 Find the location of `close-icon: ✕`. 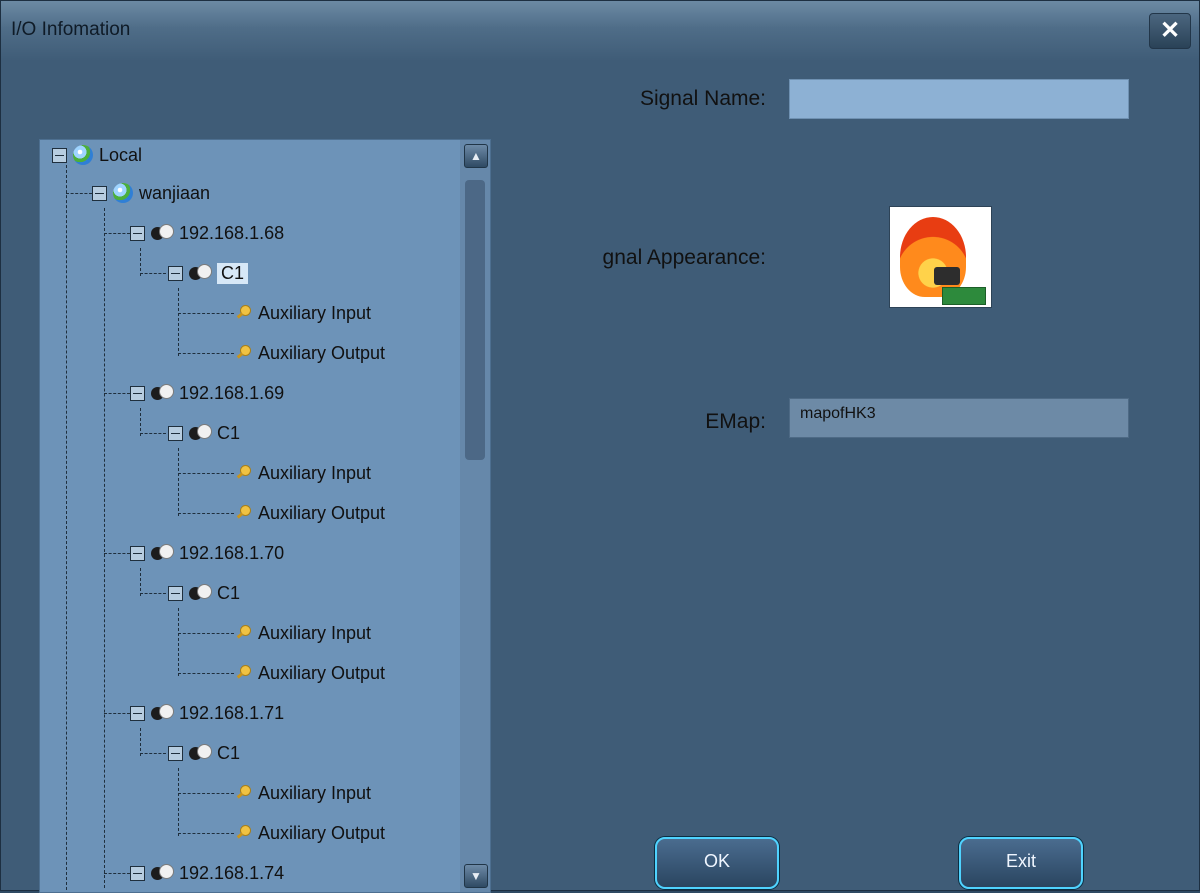

close-icon: ✕ is located at coordinates (1170, 30).